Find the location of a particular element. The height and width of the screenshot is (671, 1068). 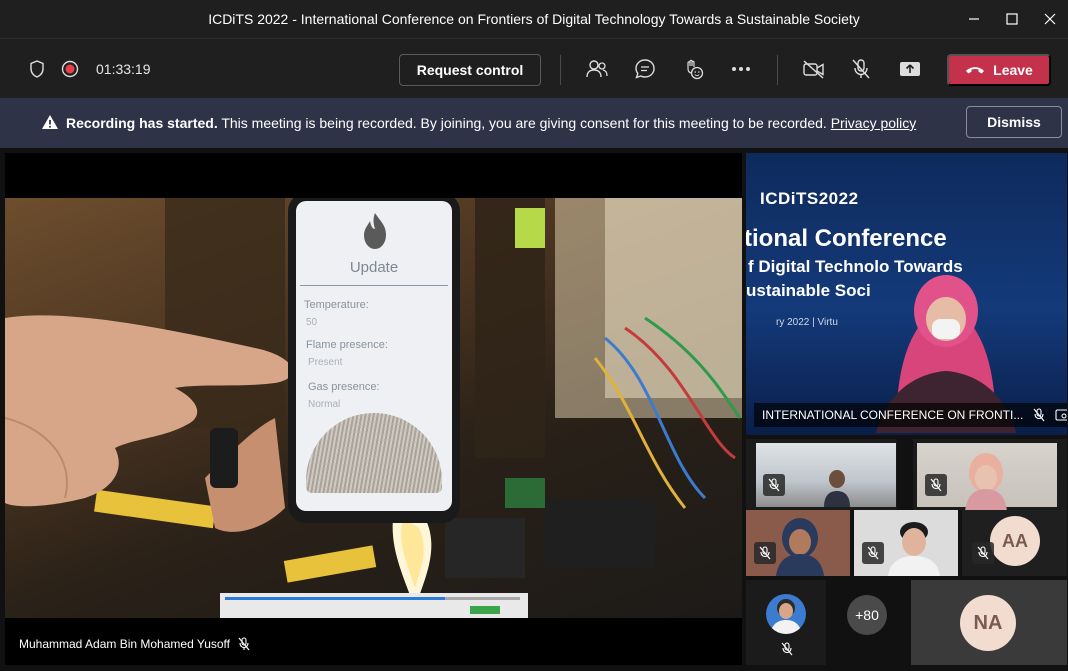

avatar: AA is located at coordinates (1015, 541).